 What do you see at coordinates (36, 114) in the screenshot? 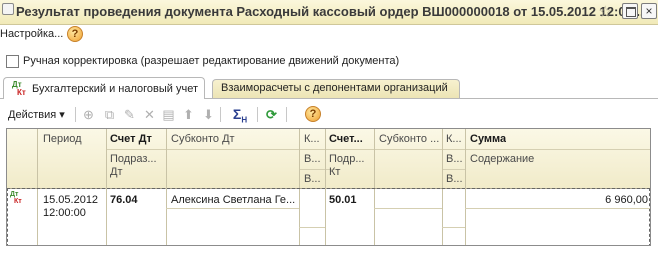
I see `actions-menu-button: Действия ▾` at bounding box center [36, 114].